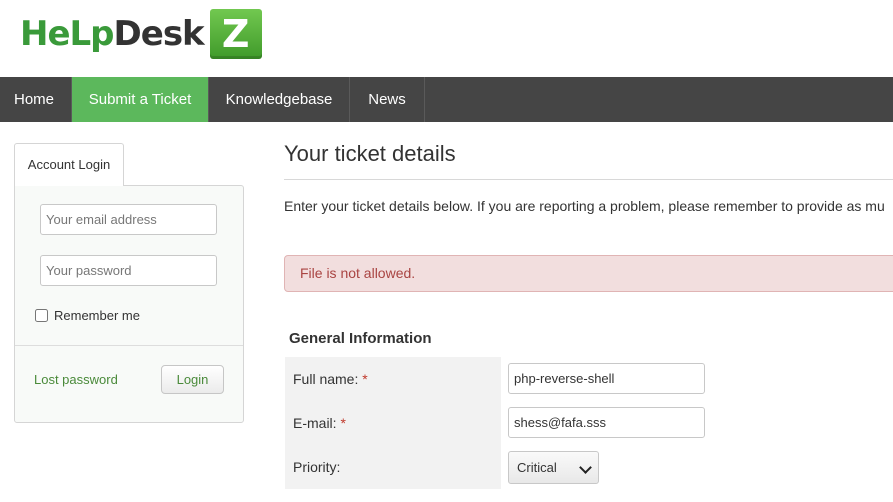 The image size is (893, 502). I want to click on chevron-down-icon, so click(585, 467).